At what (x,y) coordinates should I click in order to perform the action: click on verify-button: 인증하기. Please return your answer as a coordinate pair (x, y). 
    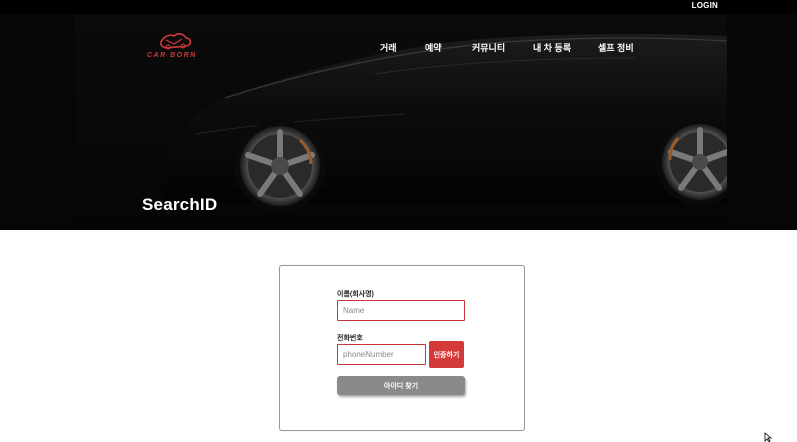
    Looking at the image, I should click on (446, 354).